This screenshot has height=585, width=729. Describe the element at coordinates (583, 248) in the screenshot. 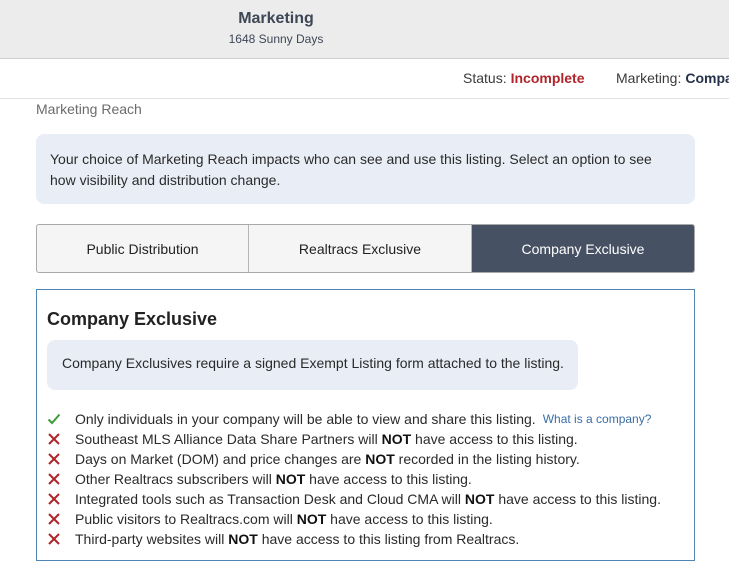

I see `tab-company-exclusive: Company Exclusive` at that location.